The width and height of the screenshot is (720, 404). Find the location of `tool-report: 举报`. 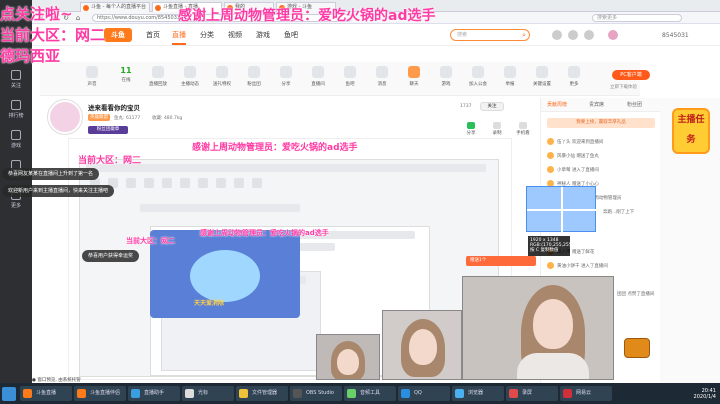

tool-report: 举报 is located at coordinates (510, 76).